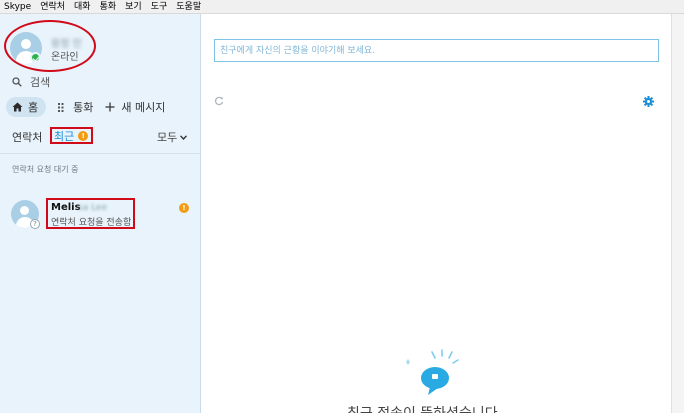 The height and width of the screenshot is (413, 684). I want to click on new-message-button: 새 메시지, so click(135, 107).